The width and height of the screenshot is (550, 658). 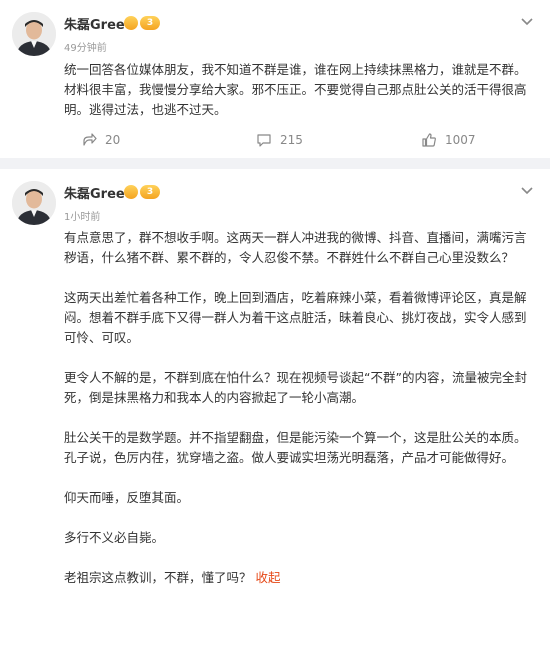 What do you see at coordinates (299, 578) in the screenshot?
I see `post-paragraph: 老祖宗这点教训，不群，懂了吗？ 收起` at bounding box center [299, 578].